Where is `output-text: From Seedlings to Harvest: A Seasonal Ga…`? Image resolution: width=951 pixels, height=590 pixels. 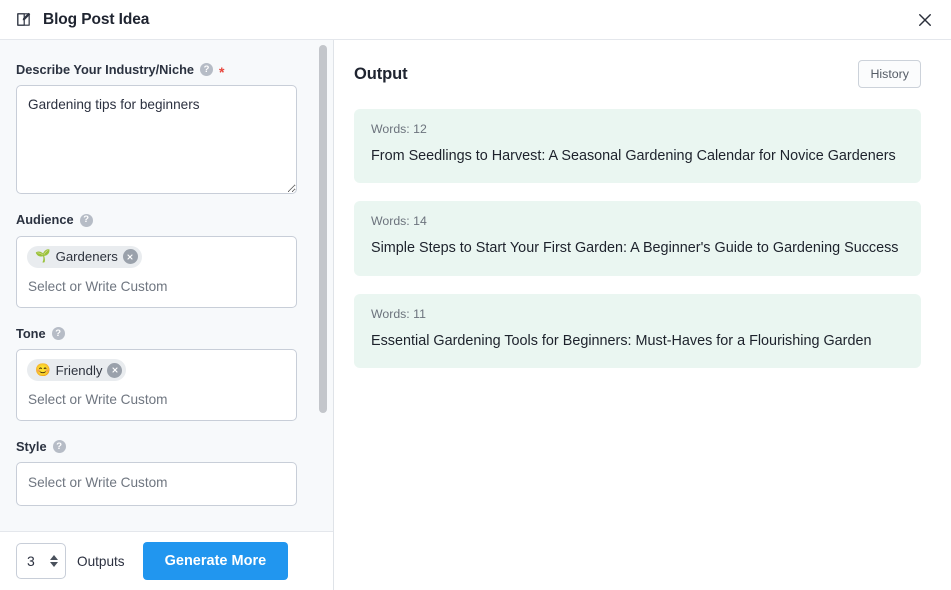
output-text: From Seedlings to Harvest: A Seasonal Ga… is located at coordinates (633, 156).